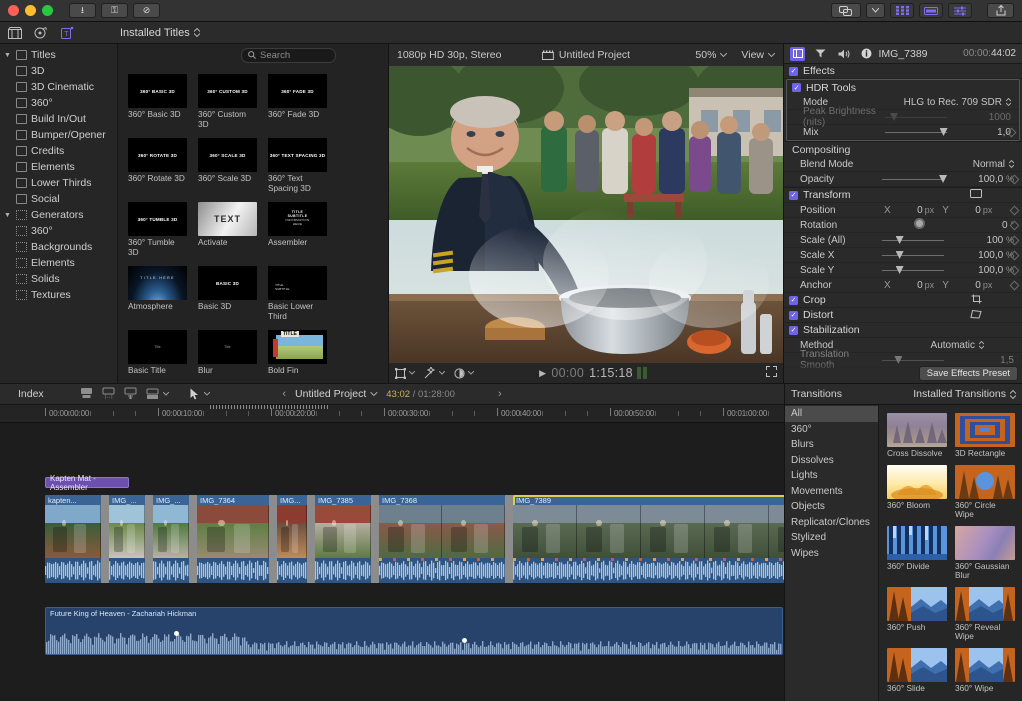 The width and height of the screenshot is (1022, 701). What do you see at coordinates (648, 539) in the screenshot?
I see `timeline-clip: IMG_7389` at bounding box center [648, 539].